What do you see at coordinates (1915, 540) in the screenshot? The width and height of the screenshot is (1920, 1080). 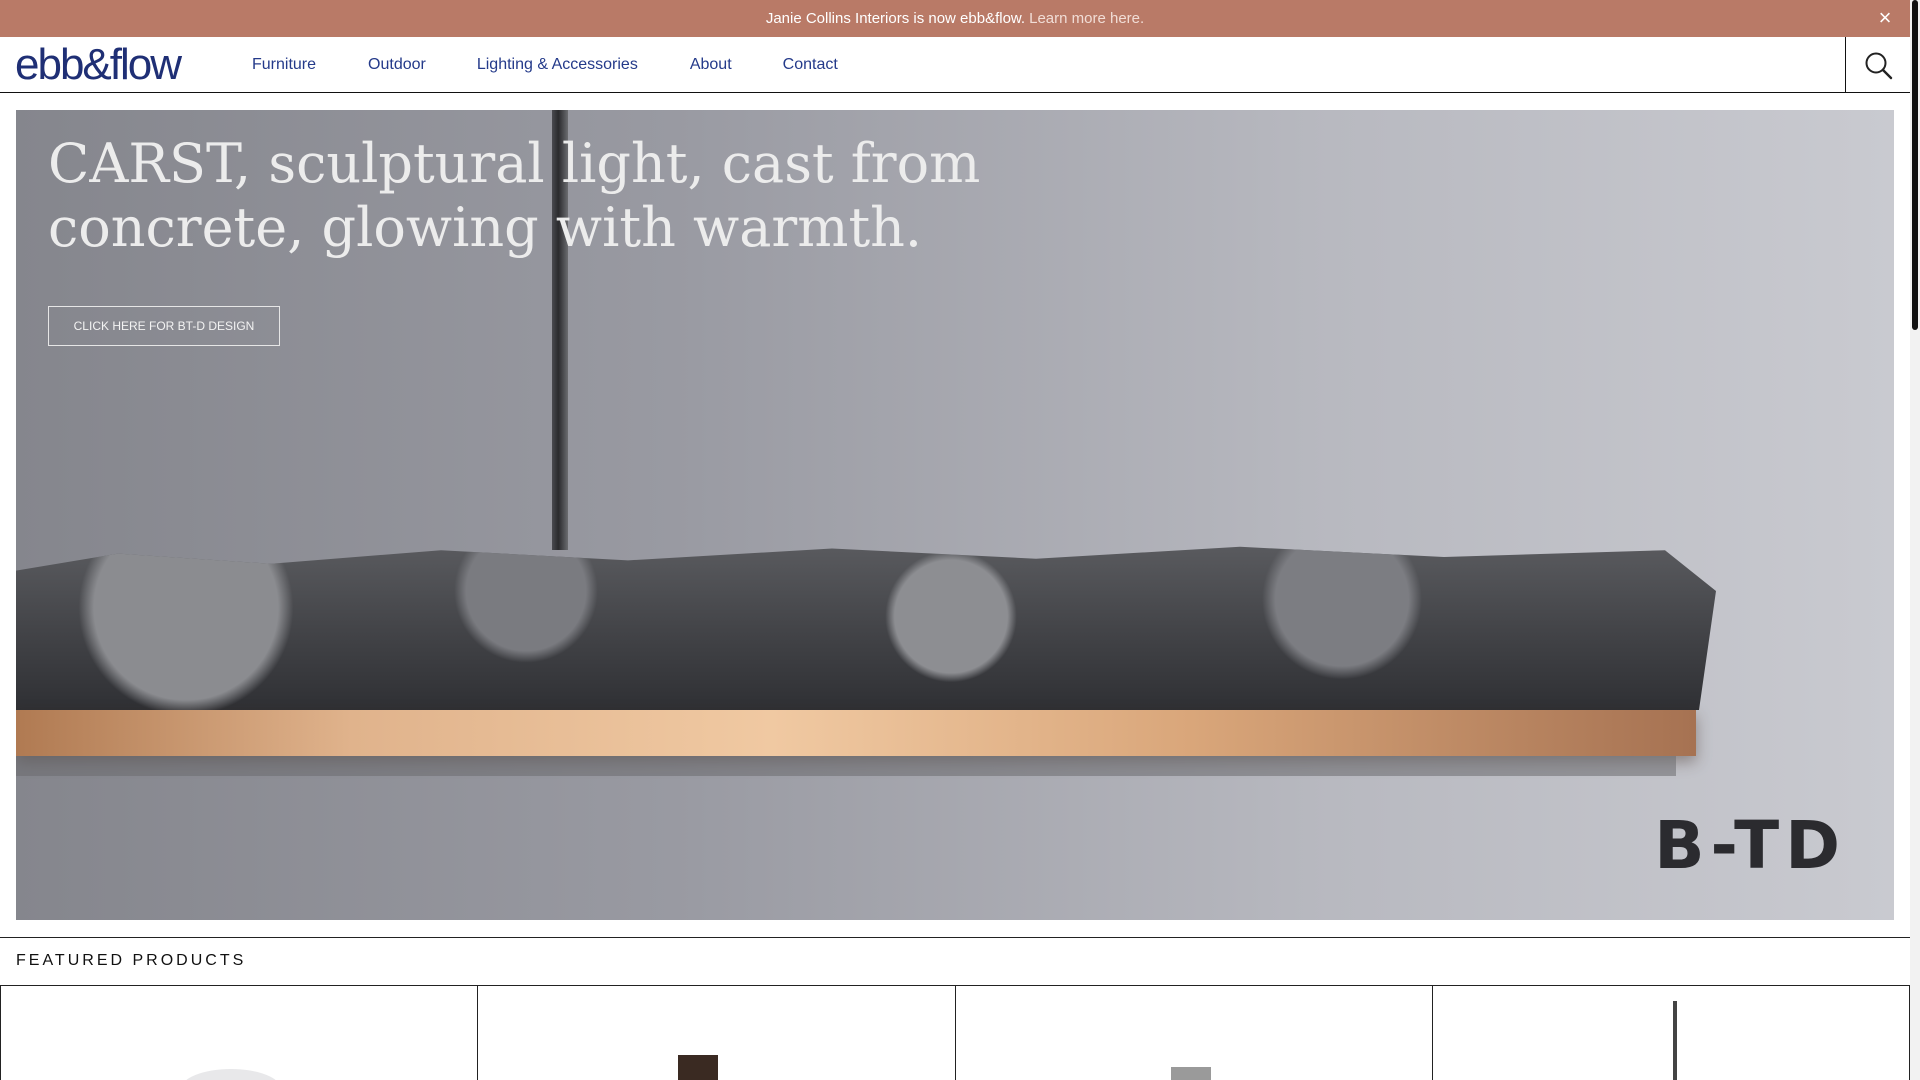 I see `page-scrollbar` at bounding box center [1915, 540].